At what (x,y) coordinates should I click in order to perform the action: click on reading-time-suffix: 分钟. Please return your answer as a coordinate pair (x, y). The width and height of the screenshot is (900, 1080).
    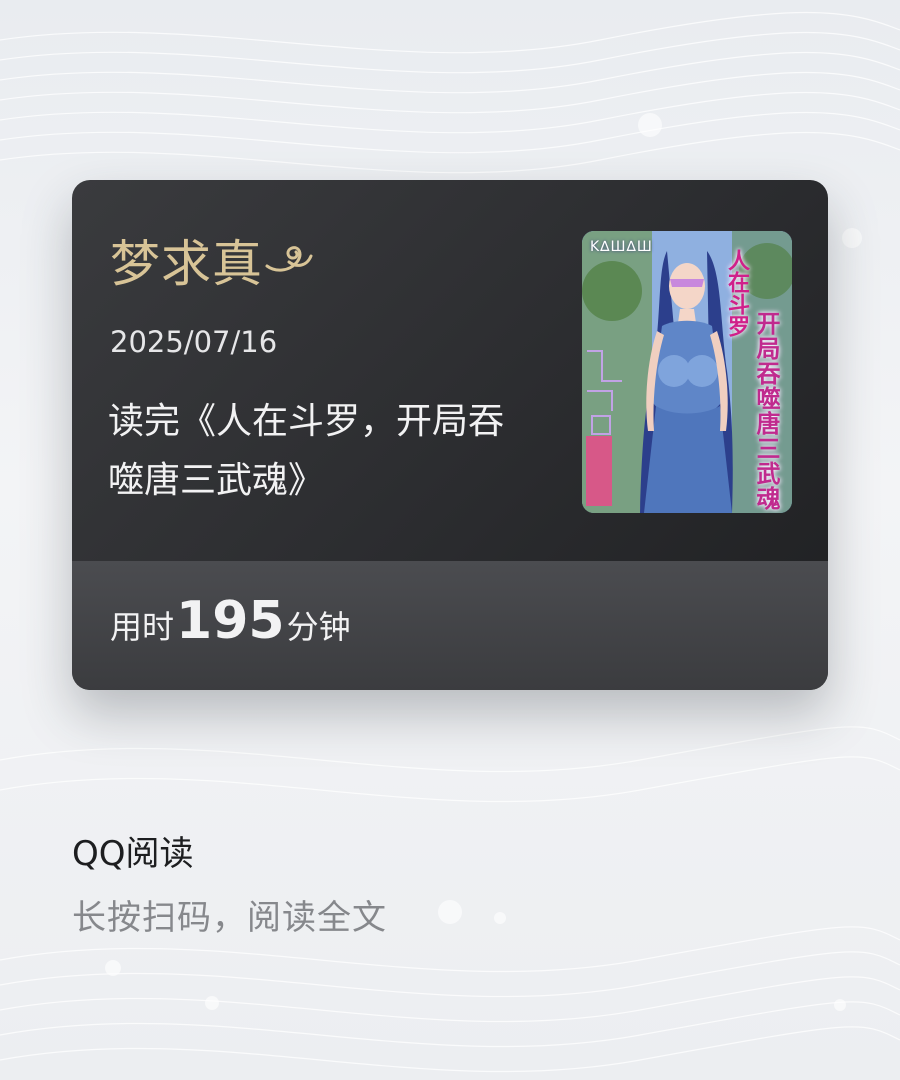
    Looking at the image, I should click on (318, 627).